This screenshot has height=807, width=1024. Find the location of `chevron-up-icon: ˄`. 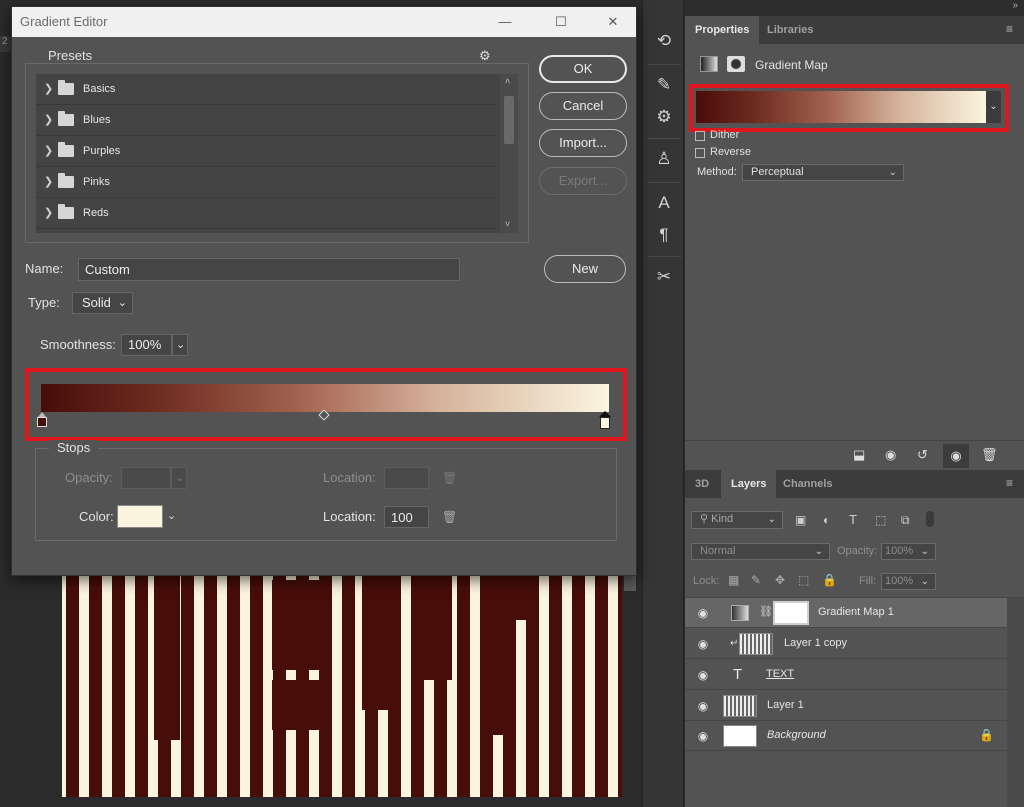

chevron-up-icon: ˄ is located at coordinates (507, 81).